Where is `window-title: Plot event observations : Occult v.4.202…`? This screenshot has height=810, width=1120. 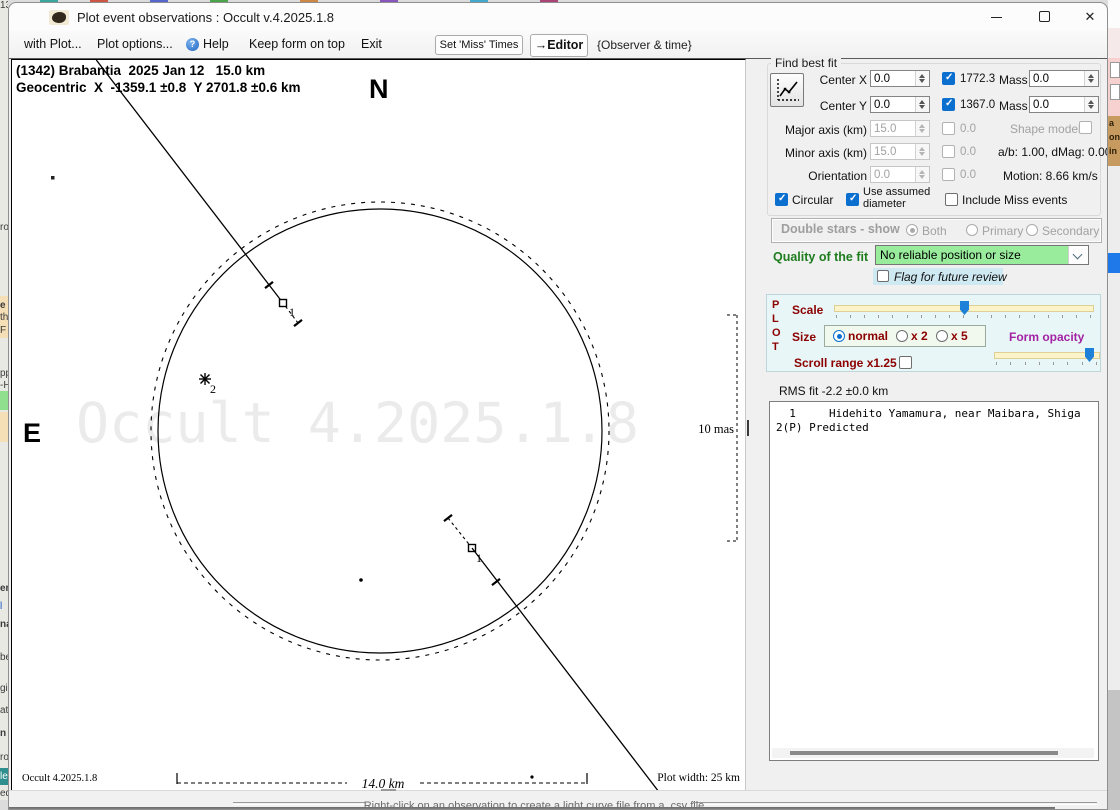 window-title: Plot event observations : Occult v.4.202… is located at coordinates (206, 17).